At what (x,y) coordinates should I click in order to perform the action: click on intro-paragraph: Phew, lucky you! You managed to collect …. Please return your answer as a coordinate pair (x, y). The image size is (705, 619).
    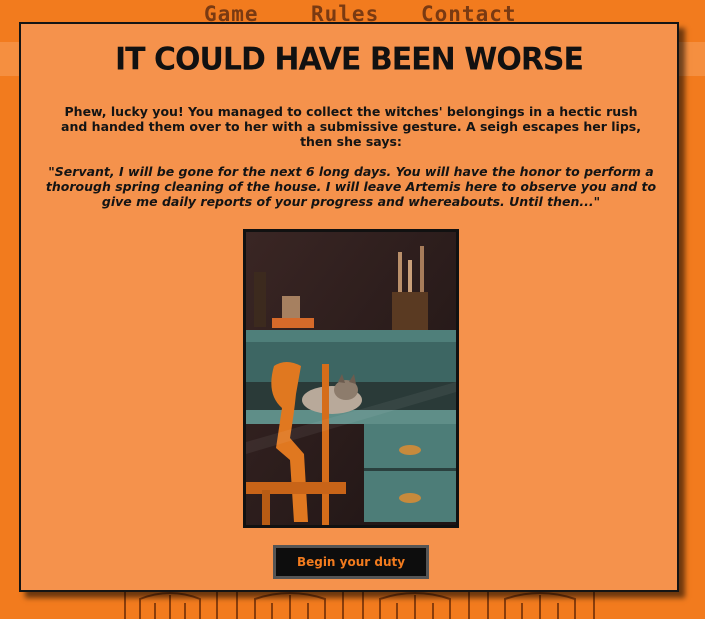
    Looking at the image, I should click on (351, 126).